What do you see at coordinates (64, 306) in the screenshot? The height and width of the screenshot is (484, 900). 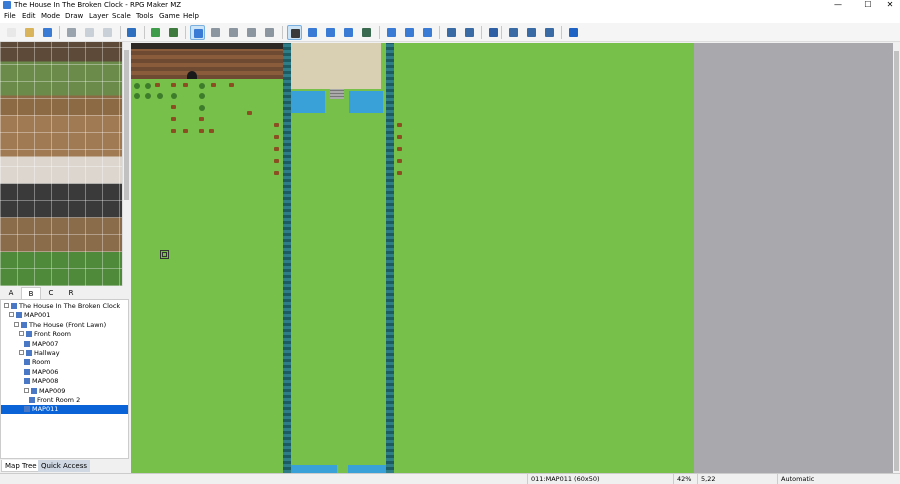 I see `tree-item: The House In The Broken Clock` at bounding box center [64, 306].